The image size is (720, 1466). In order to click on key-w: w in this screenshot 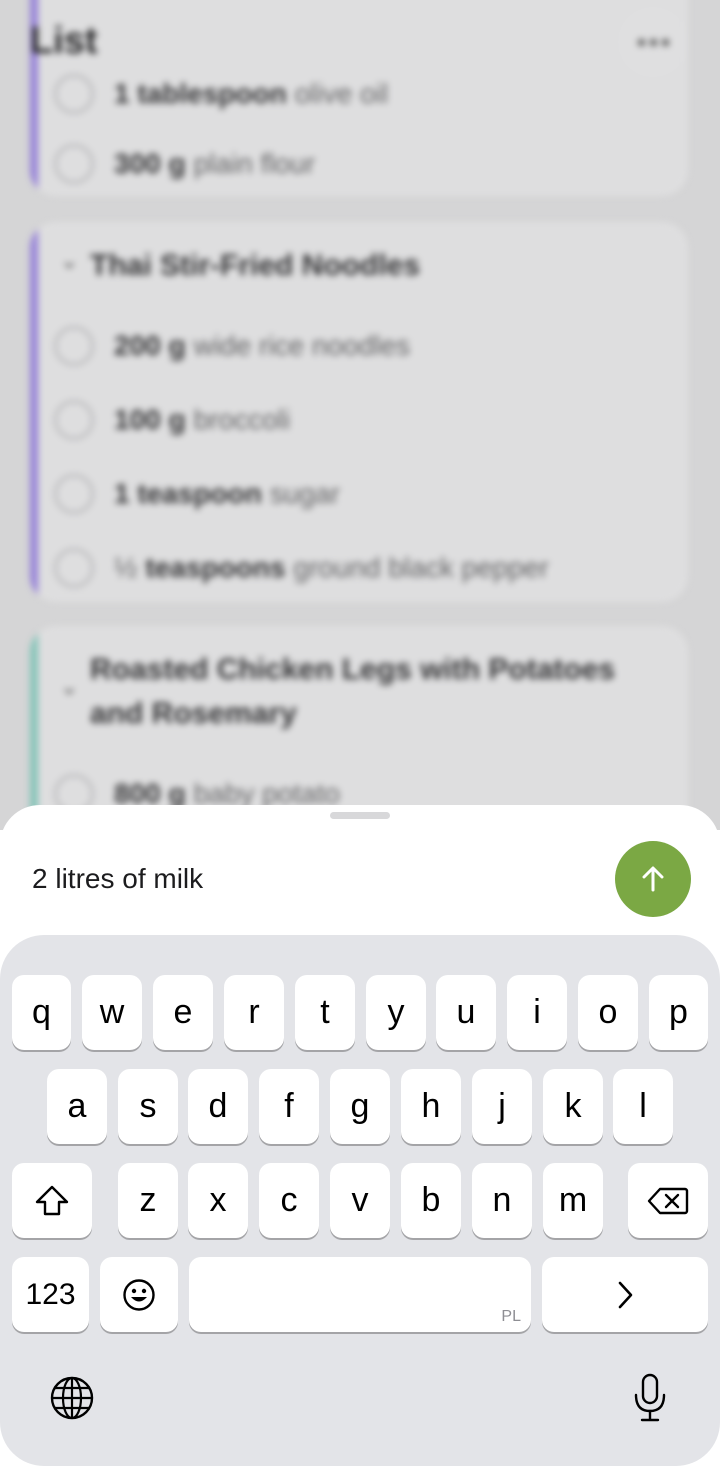, I will do `click(112, 1012)`.